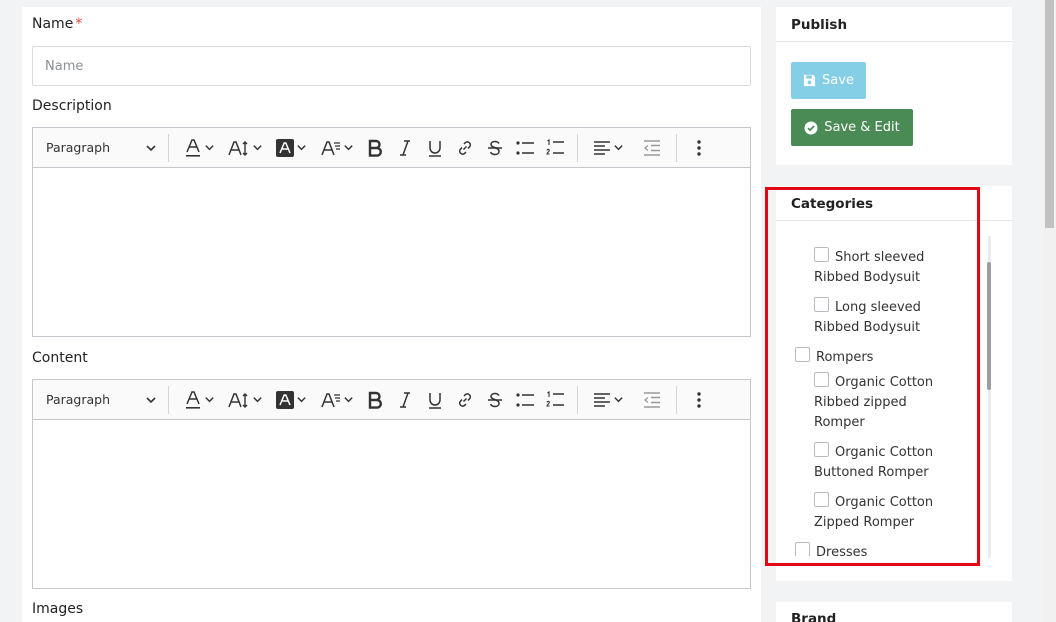 This screenshot has height=622, width=1056. I want to click on font-size-icon, so click(237, 148).